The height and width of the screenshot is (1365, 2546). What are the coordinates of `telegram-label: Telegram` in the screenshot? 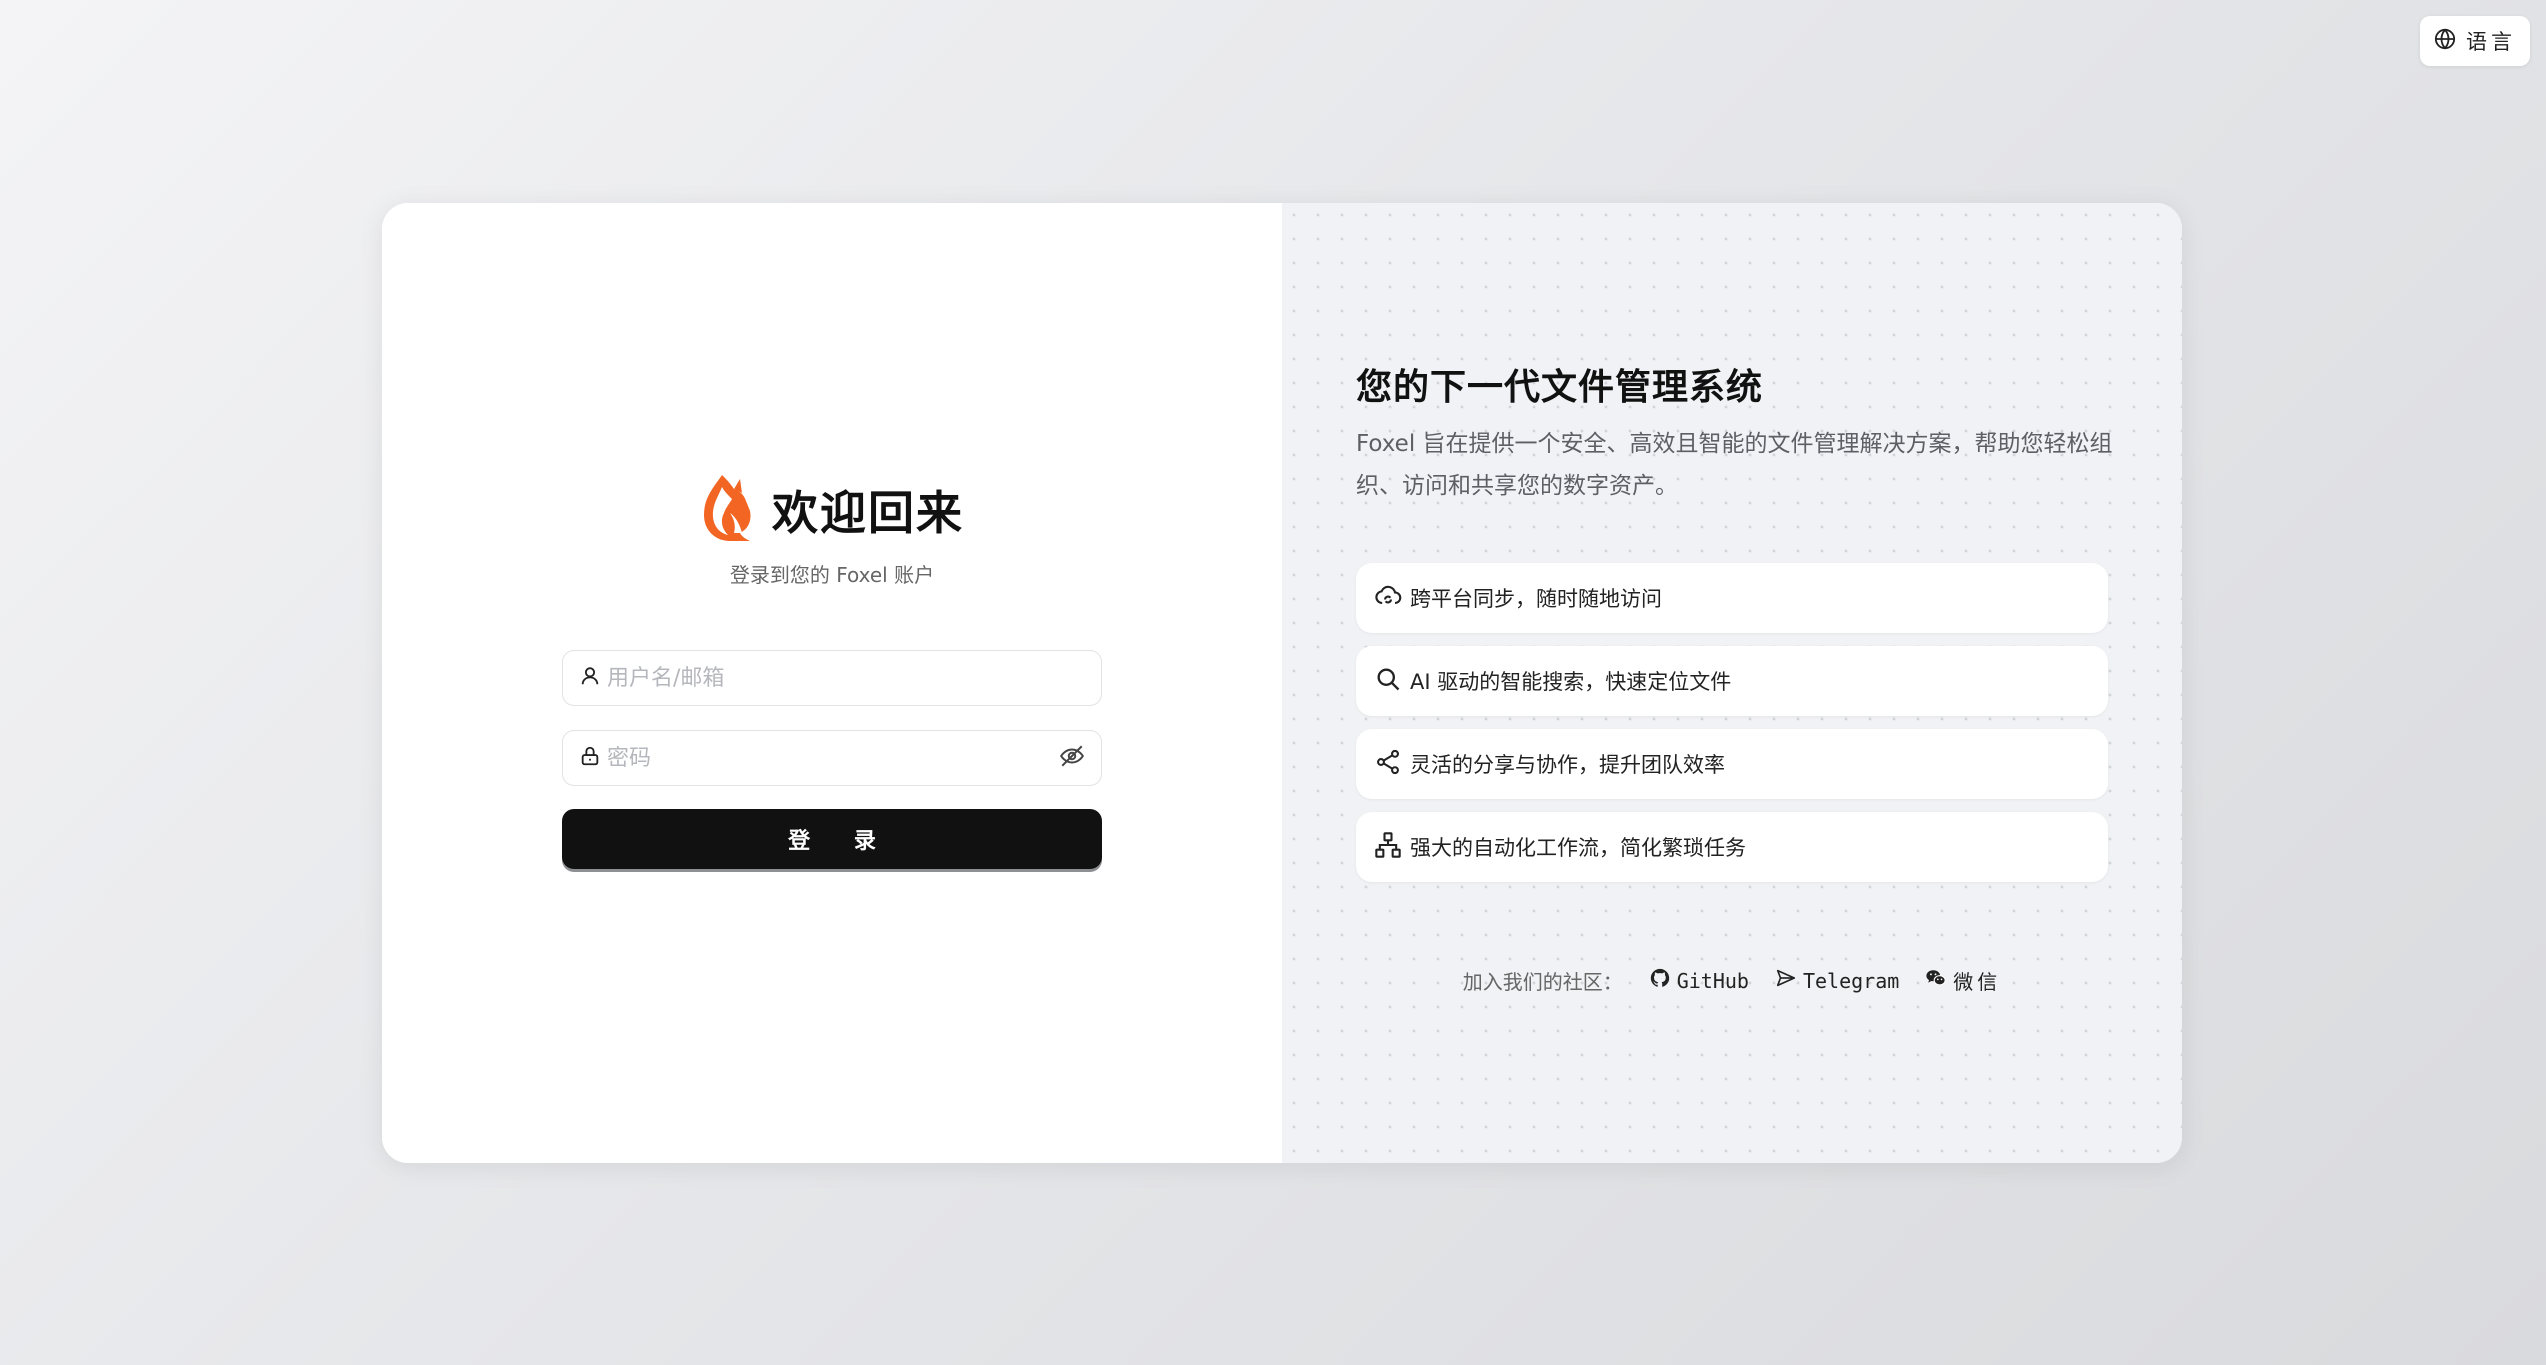 It's located at (1851, 980).